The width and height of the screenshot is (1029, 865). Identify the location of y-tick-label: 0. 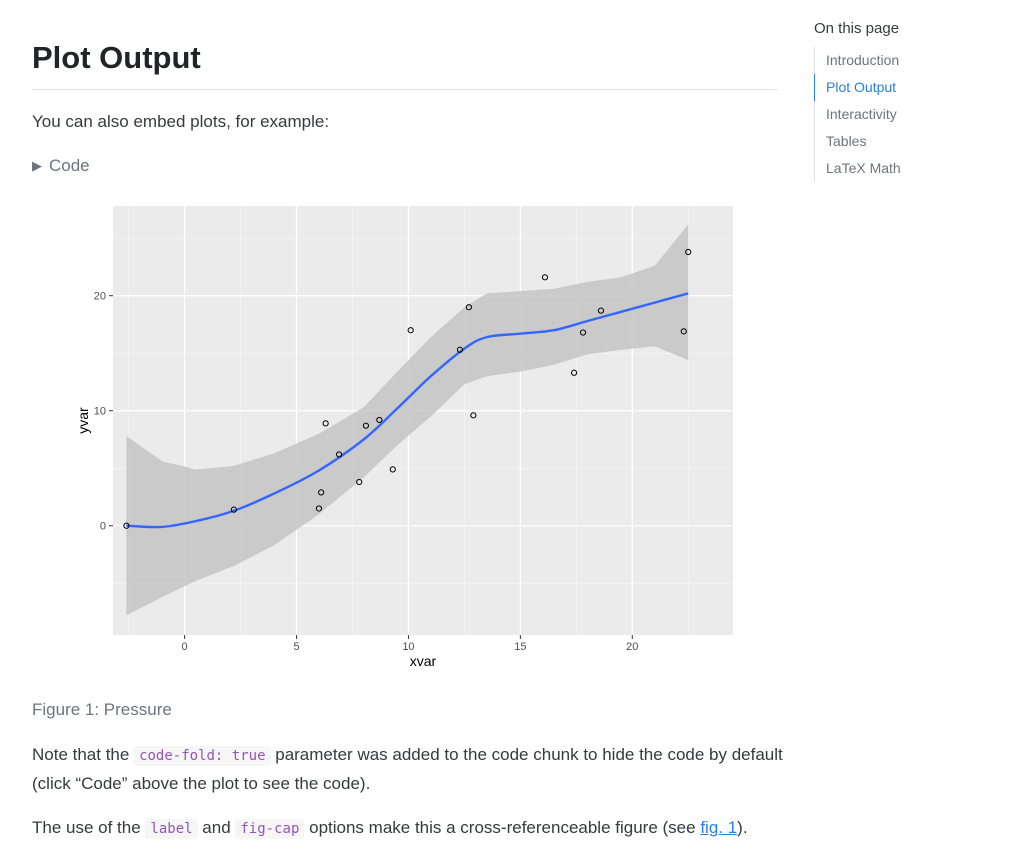
(103, 527).